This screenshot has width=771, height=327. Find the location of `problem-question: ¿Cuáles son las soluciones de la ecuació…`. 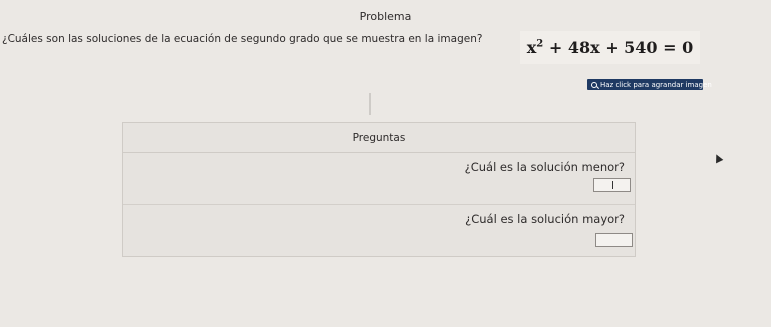

problem-question: ¿Cuáles son las soluciones de la ecuació… is located at coordinates (242, 39).